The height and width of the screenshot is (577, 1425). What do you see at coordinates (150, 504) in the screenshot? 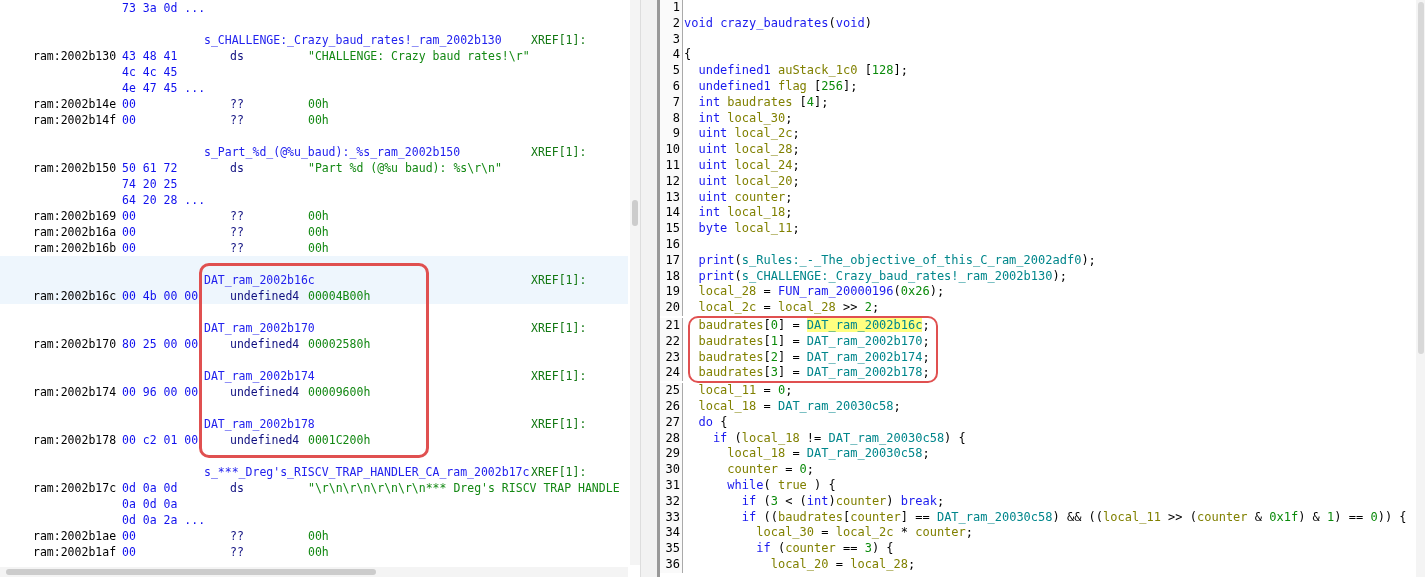
I see `byte-values: 0a 0d 0a` at bounding box center [150, 504].